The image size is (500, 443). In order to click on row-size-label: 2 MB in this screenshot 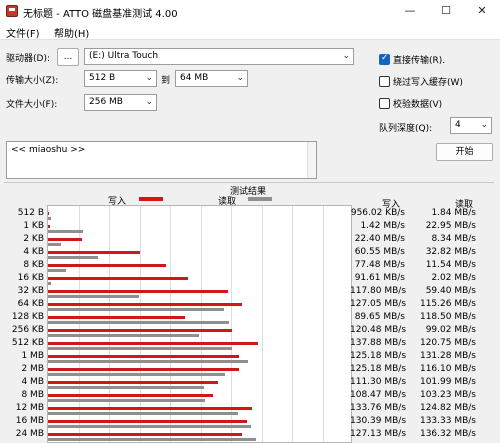, I will do `click(32, 369)`.